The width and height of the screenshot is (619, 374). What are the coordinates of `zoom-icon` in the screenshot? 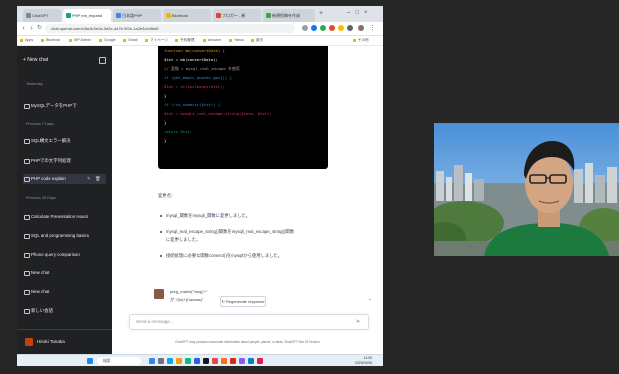 It's located at (251, 361).